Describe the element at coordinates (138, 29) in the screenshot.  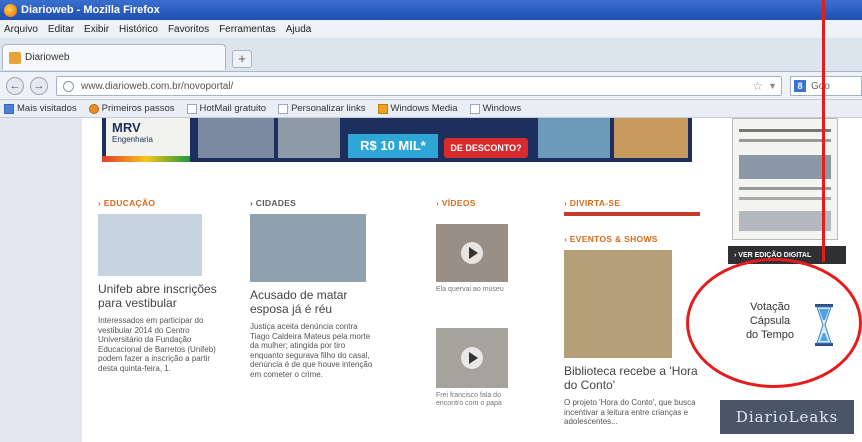
I see `menu-historico: Histórico` at that location.